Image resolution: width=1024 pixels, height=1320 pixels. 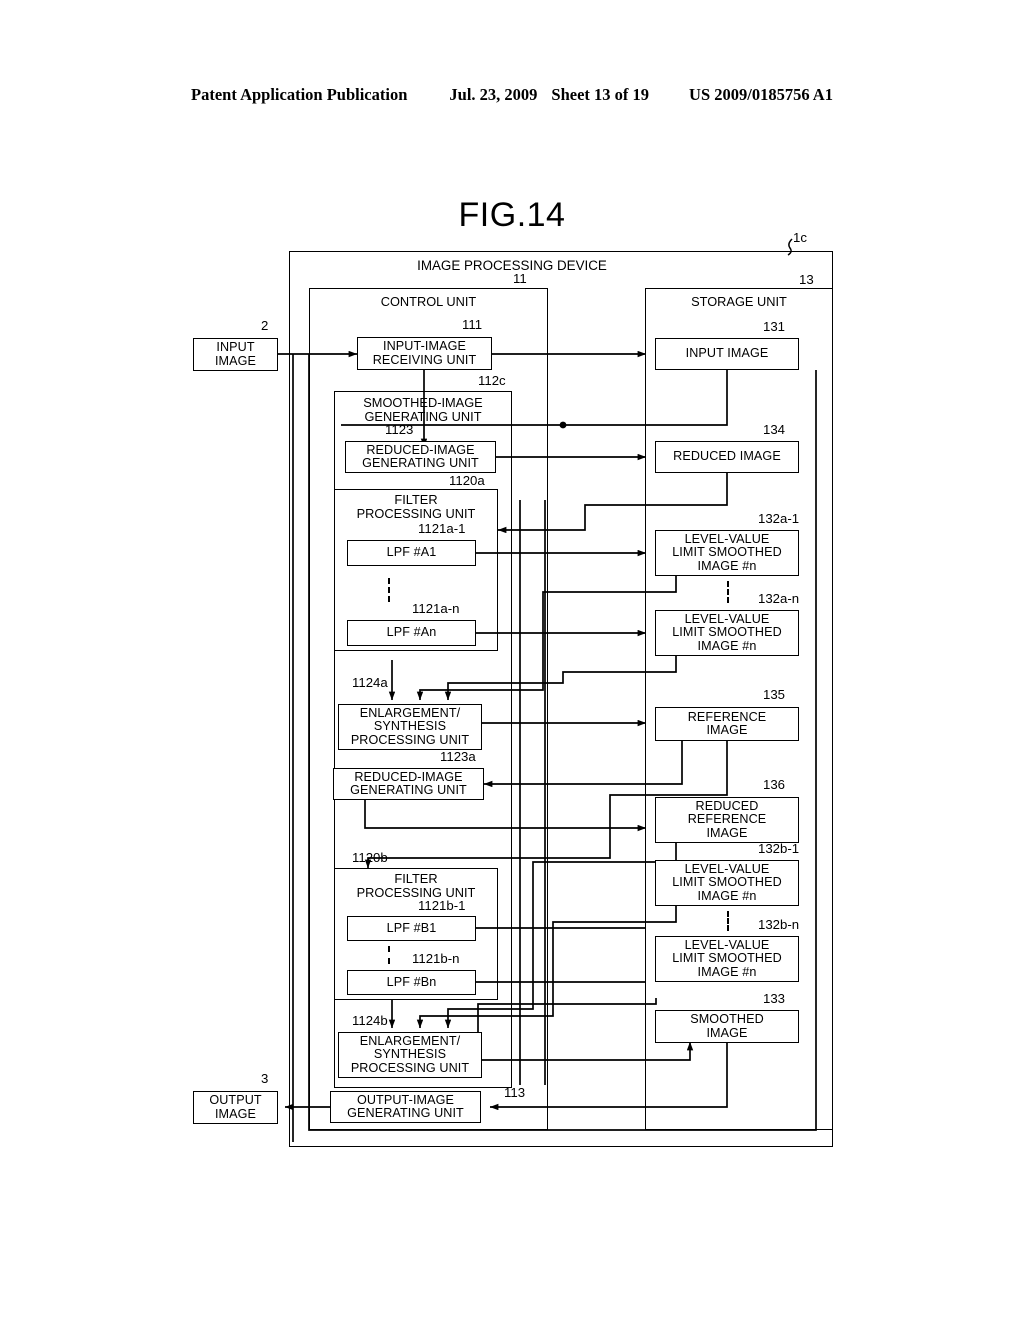 What do you see at coordinates (774, 998) in the screenshot?
I see `ref-133: 133` at bounding box center [774, 998].